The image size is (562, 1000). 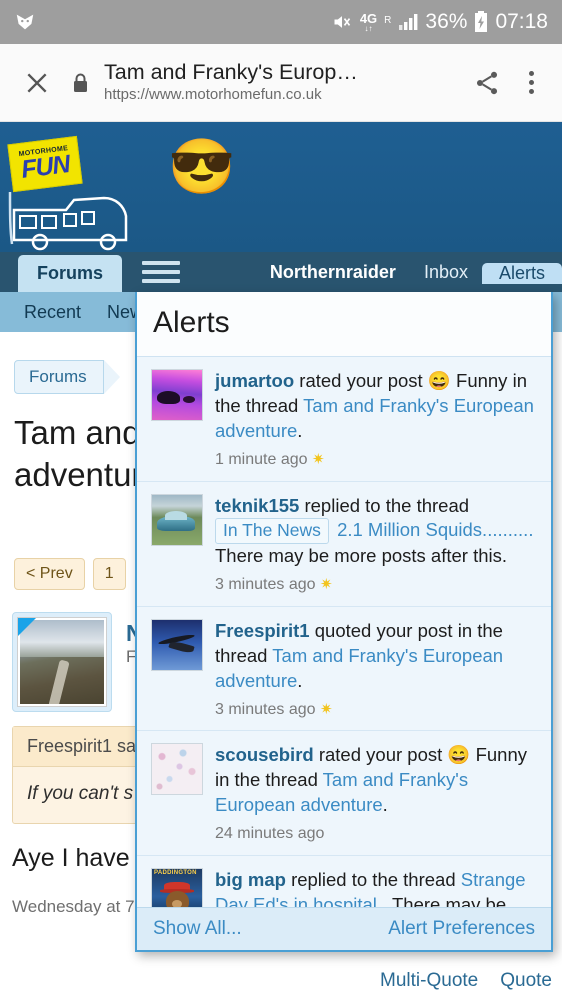 What do you see at coordinates (213, 94) in the screenshot?
I see `url-text: https://www.motorhomefun.co.uk` at bounding box center [213, 94].